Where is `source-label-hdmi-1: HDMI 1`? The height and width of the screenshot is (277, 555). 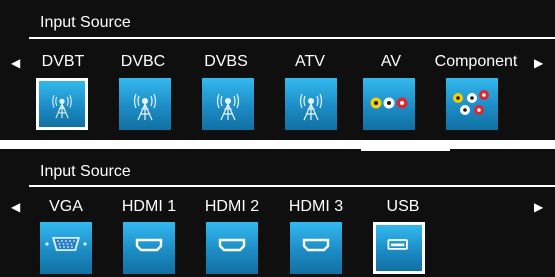 source-label-hdmi-1: HDMI 1 is located at coordinates (149, 206).